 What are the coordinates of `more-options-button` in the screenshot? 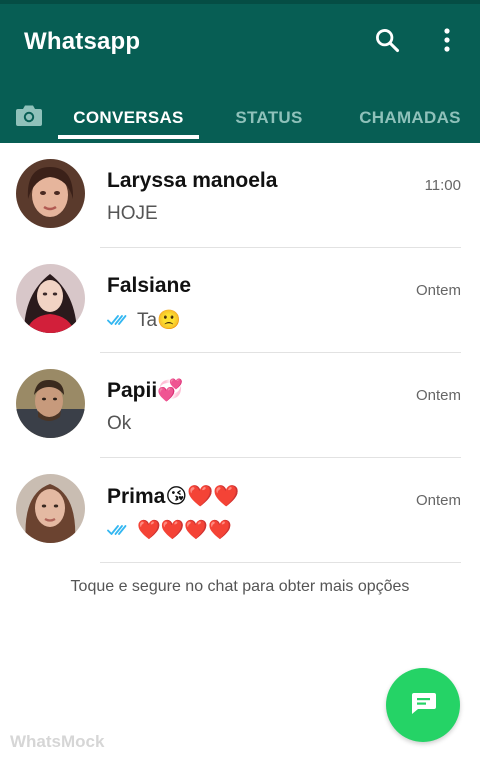 It's located at (447, 42).